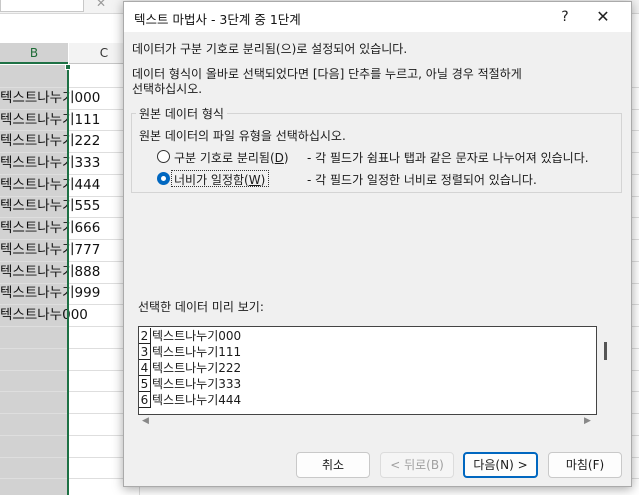  I want to click on cell: 텍스트나누기444, so click(50, 186).